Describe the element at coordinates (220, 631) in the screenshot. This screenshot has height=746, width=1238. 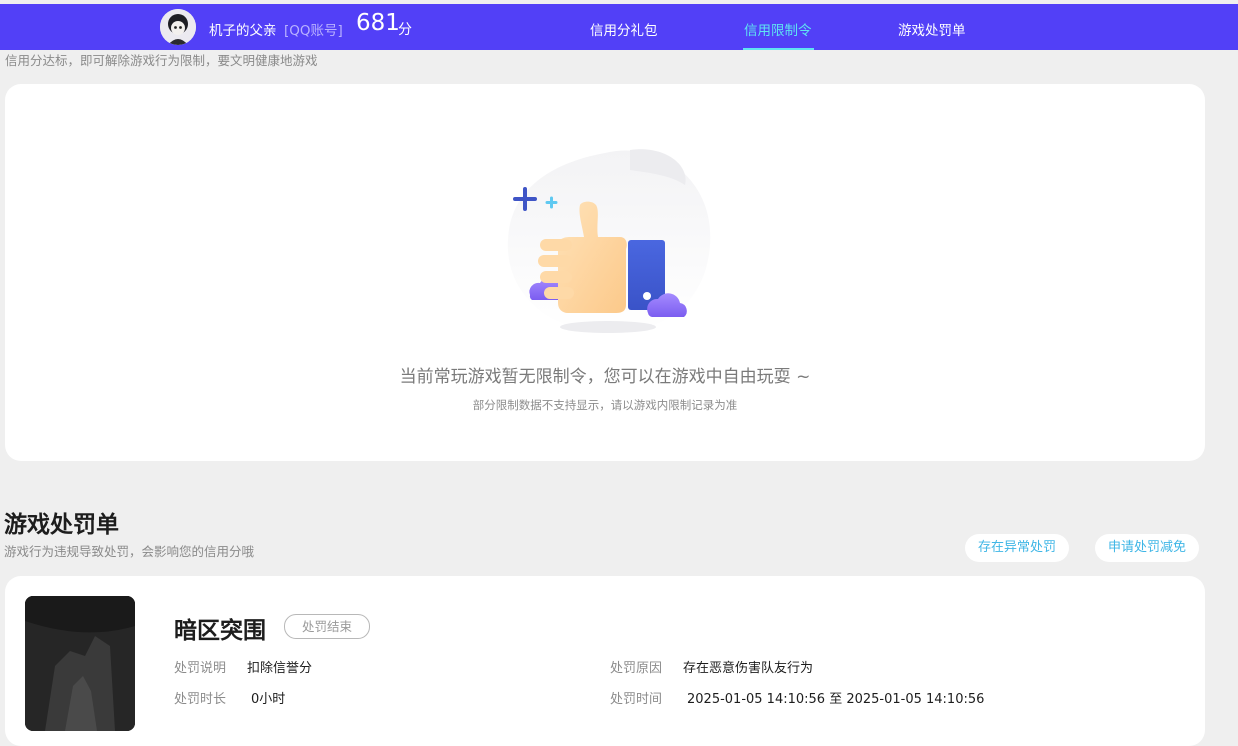
I see `game-title: 暗区突围` at that location.